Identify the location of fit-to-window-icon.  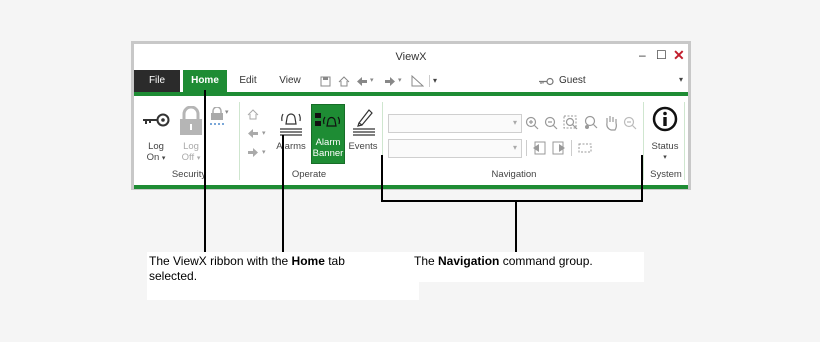
(585, 148).